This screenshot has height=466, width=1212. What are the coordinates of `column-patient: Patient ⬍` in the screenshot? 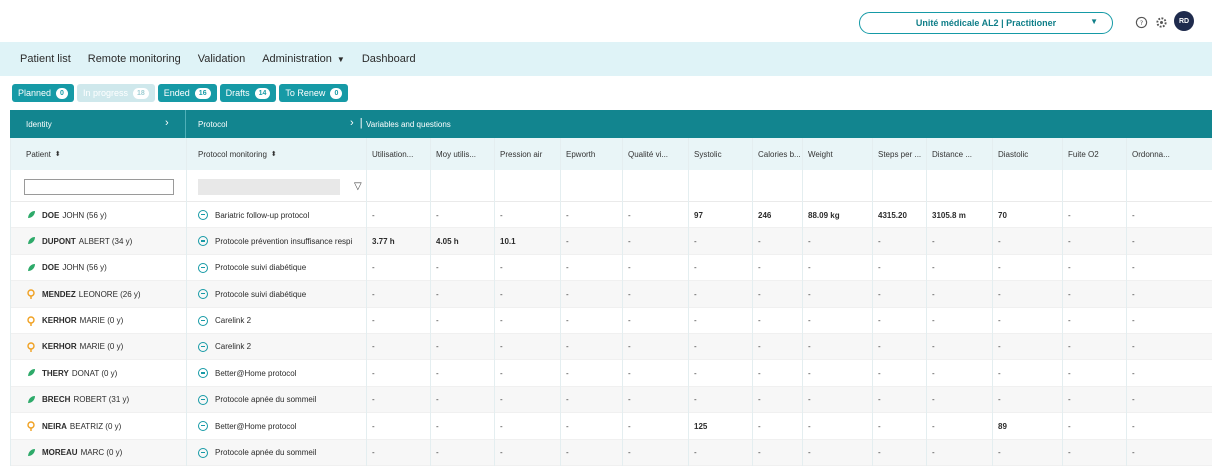 It's located at (43, 154).